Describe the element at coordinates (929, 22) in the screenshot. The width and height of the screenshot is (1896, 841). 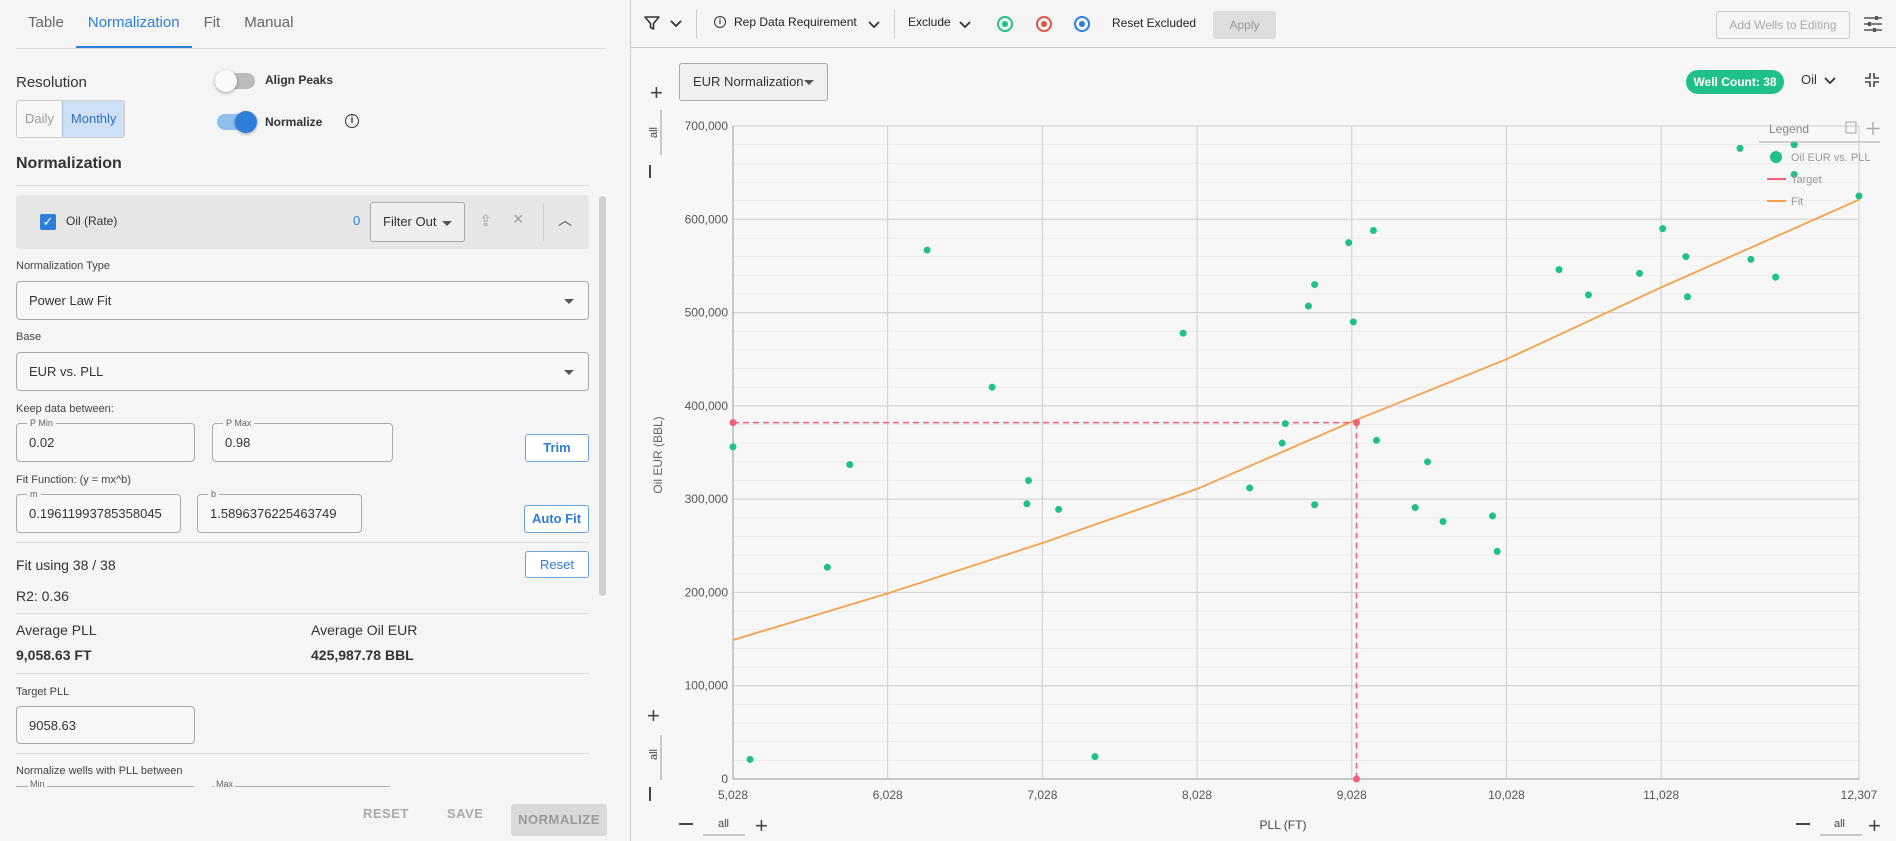
I see `exclude-dropdown: Exclude` at that location.